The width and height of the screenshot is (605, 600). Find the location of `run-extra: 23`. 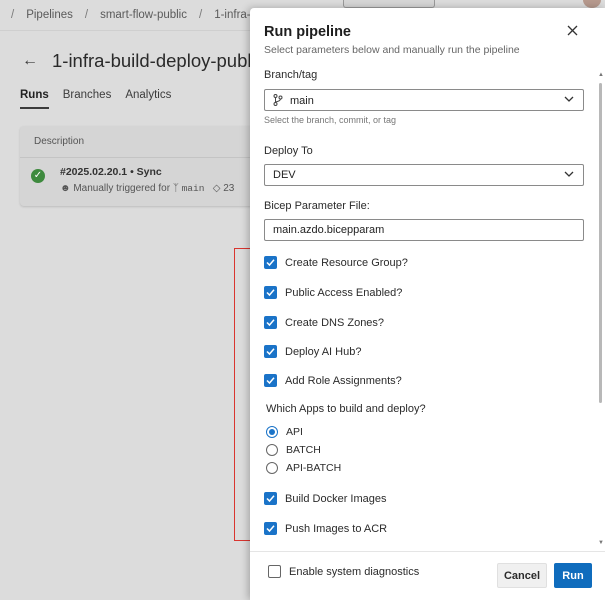

run-extra: 23 is located at coordinates (229, 188).